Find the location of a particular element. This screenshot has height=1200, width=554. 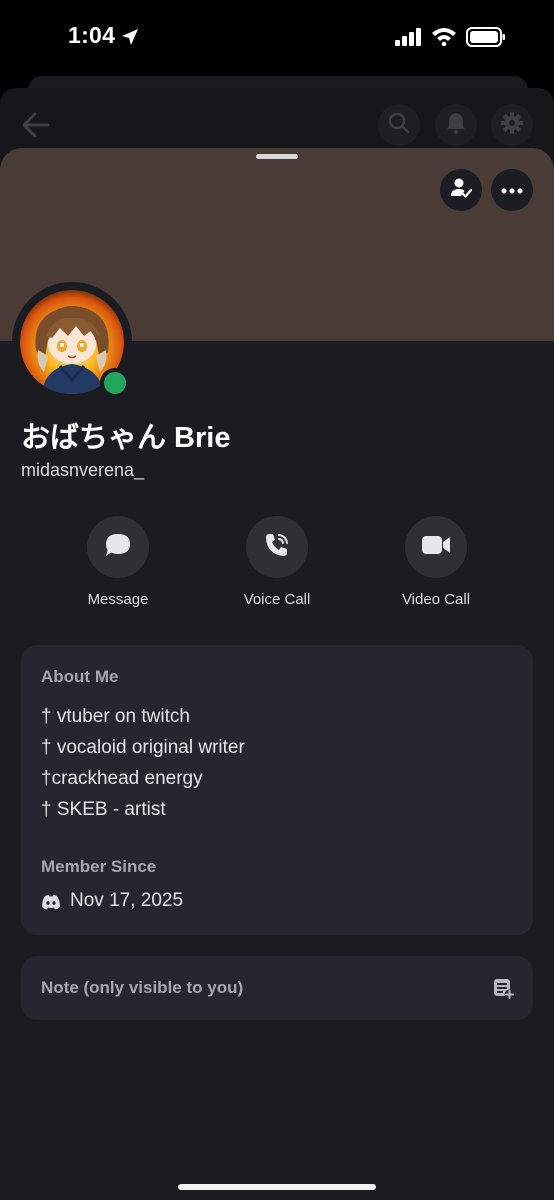

cellular-signal-icon is located at coordinates (409, 39).